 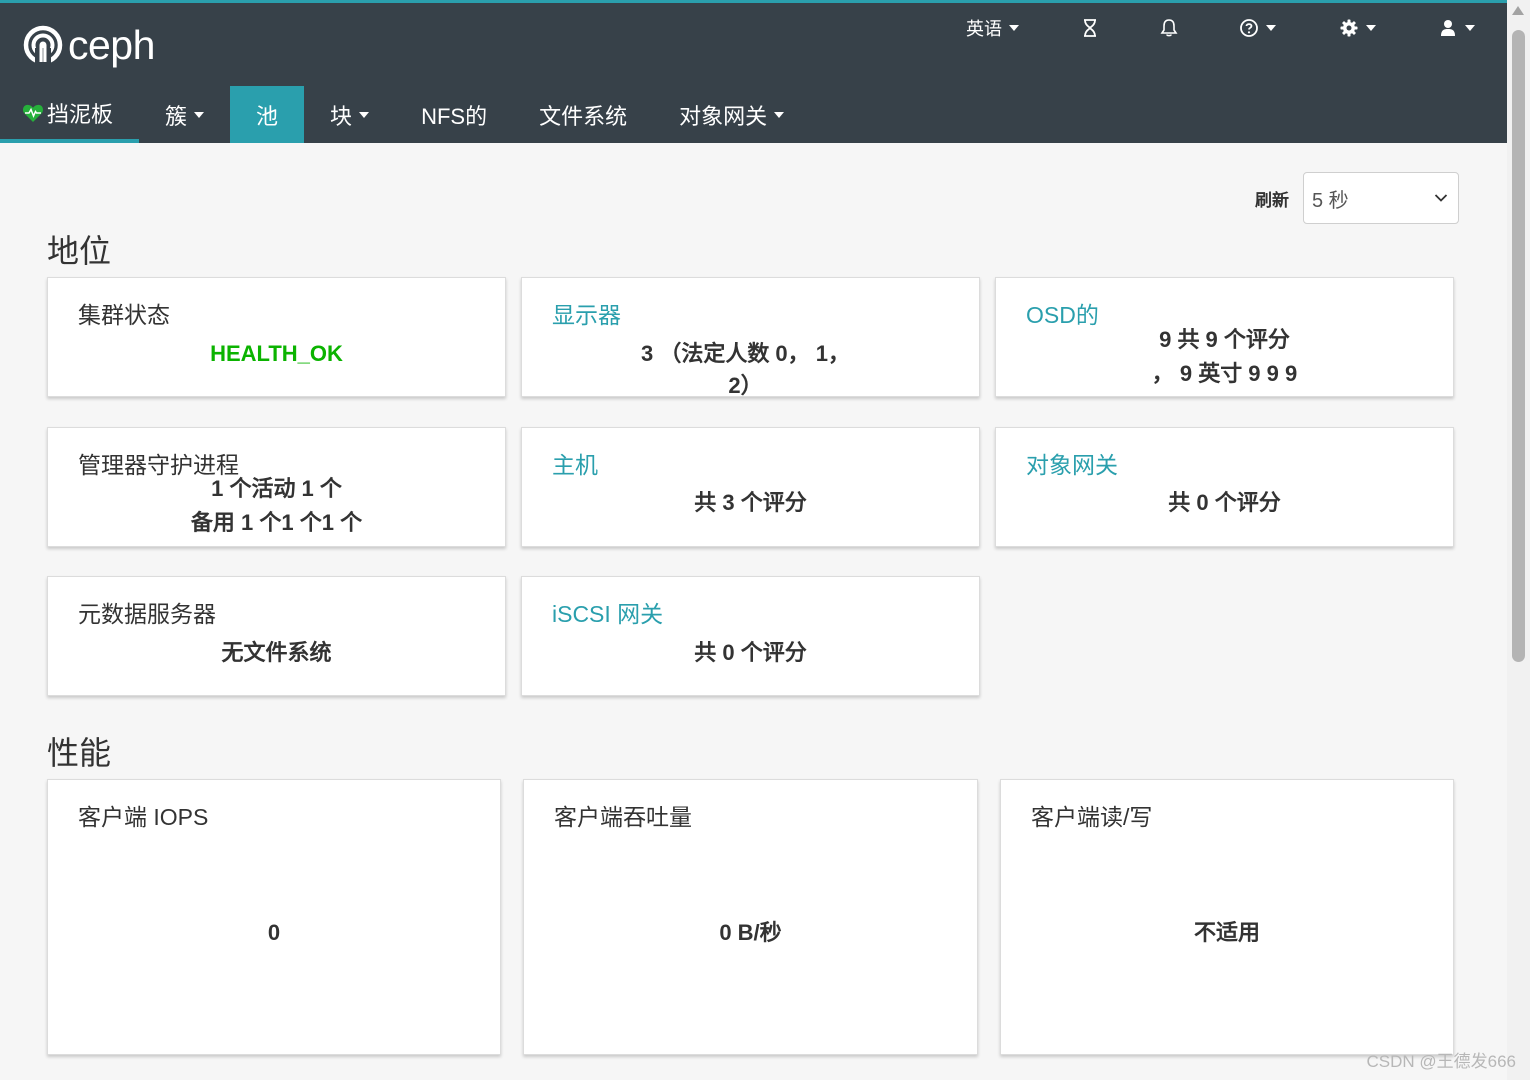 What do you see at coordinates (750, 917) in the screenshot?
I see `card-client-throughput: 客户端吞吐量 0 B/秒` at bounding box center [750, 917].